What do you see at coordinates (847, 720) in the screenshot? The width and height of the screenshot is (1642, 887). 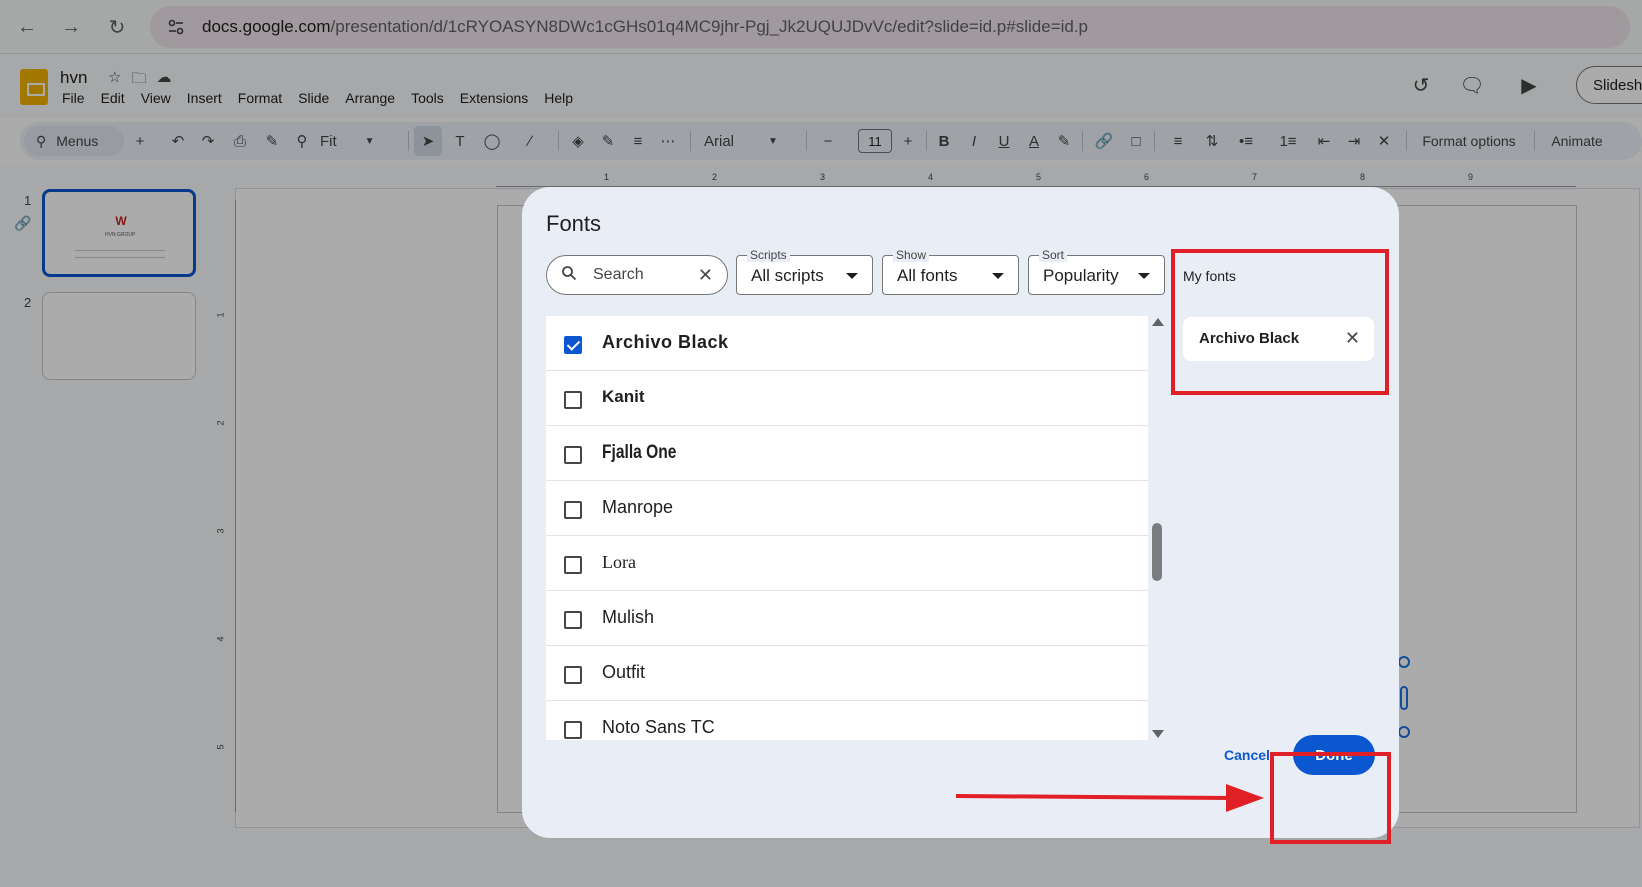 I see `font-row: Noto Sans TC` at bounding box center [847, 720].